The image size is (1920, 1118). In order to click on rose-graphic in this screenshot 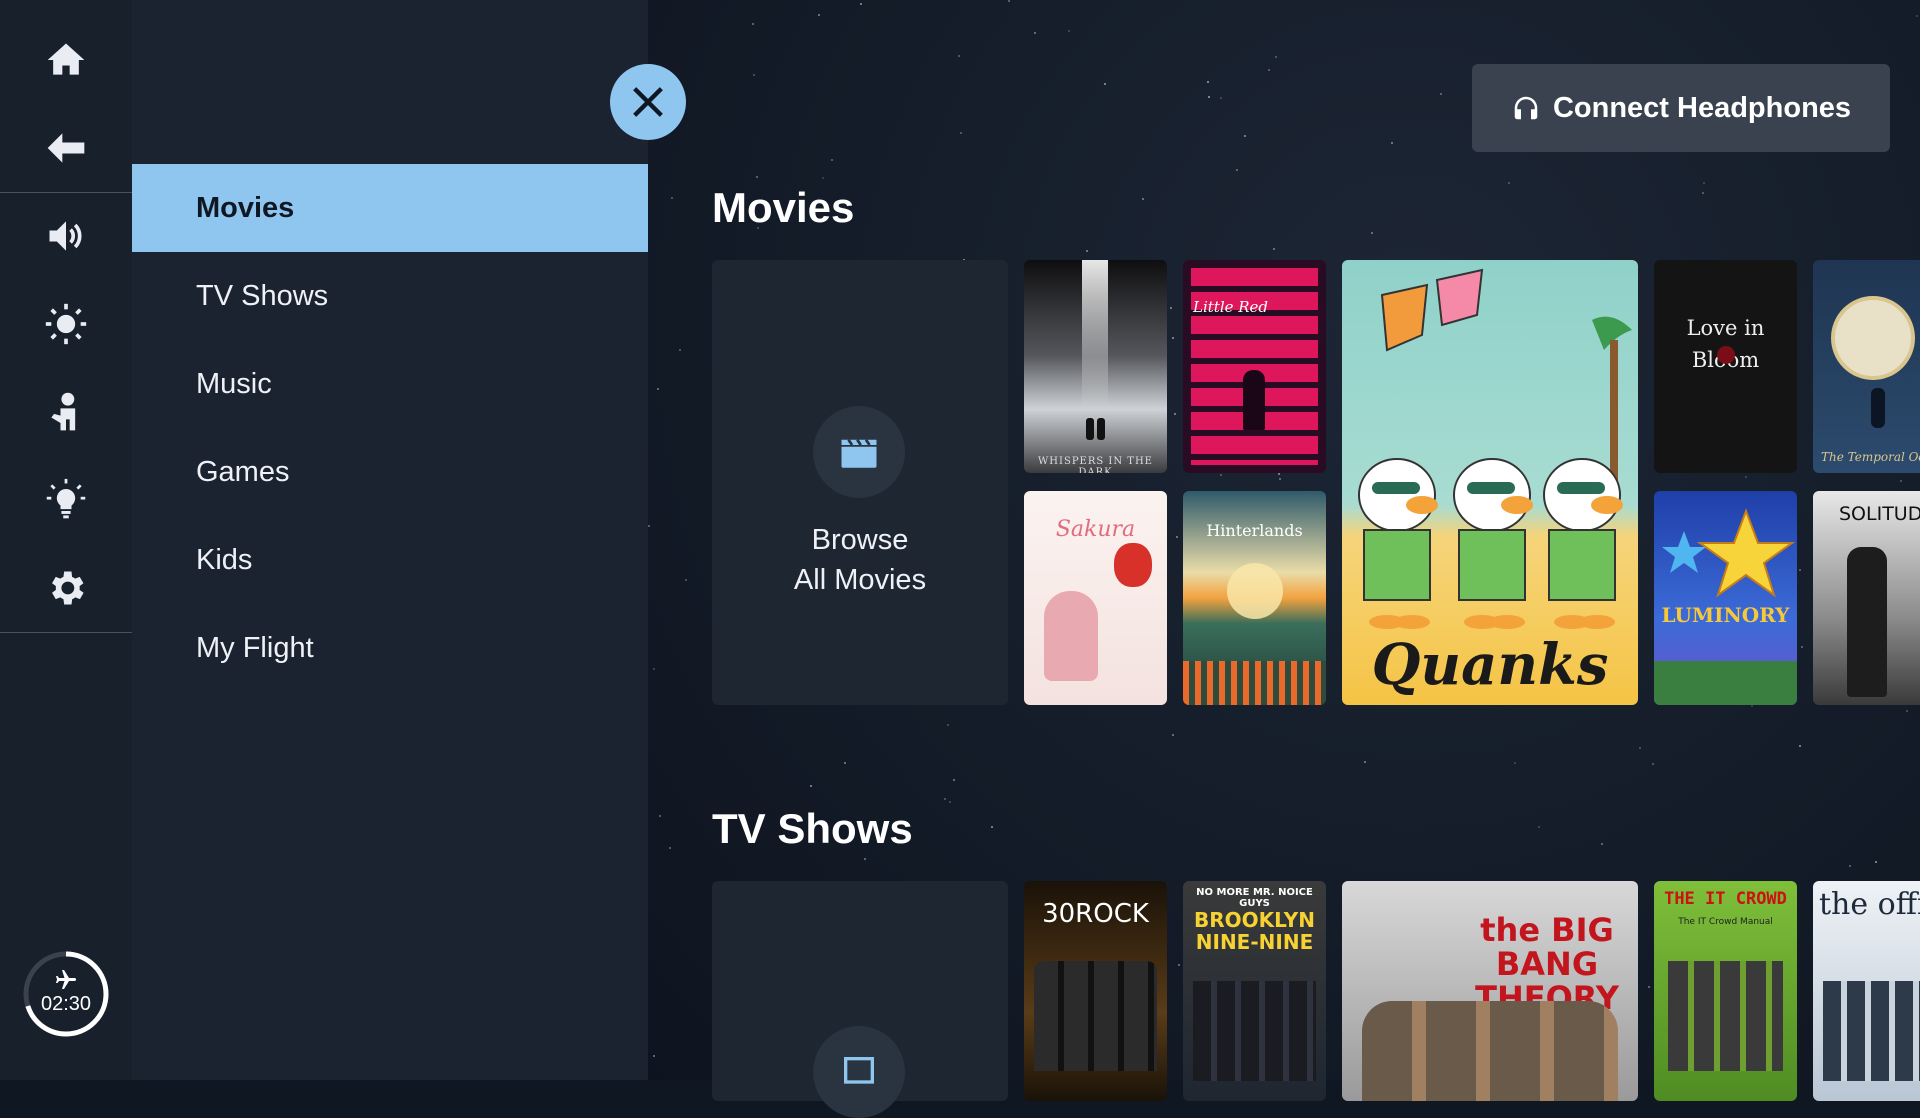, I will do `click(1726, 355)`.